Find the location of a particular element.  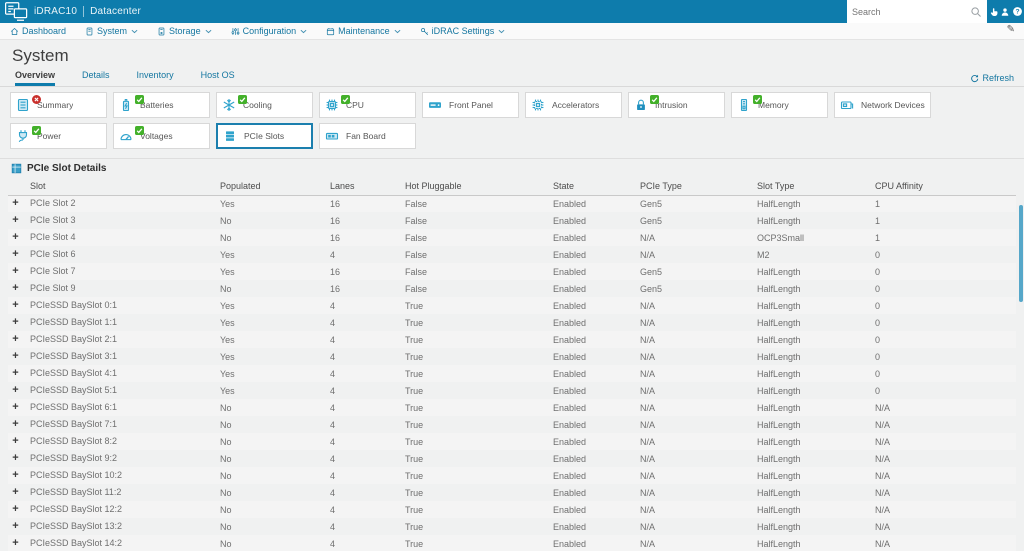

search-box is located at coordinates (917, 11).